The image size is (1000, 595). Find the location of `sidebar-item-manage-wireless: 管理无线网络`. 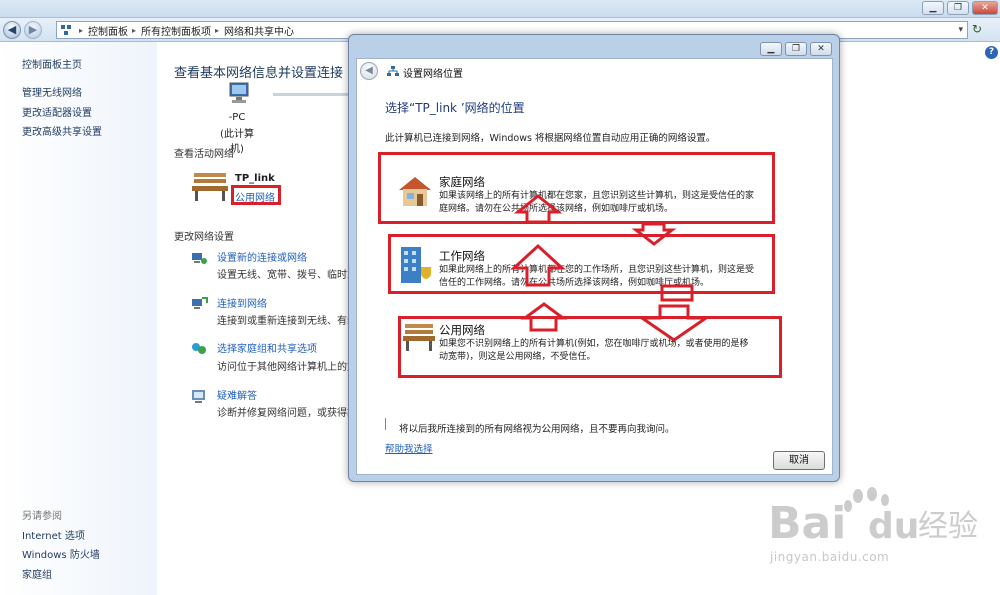

sidebar-item-manage-wireless: 管理无线网络 is located at coordinates (52, 91).